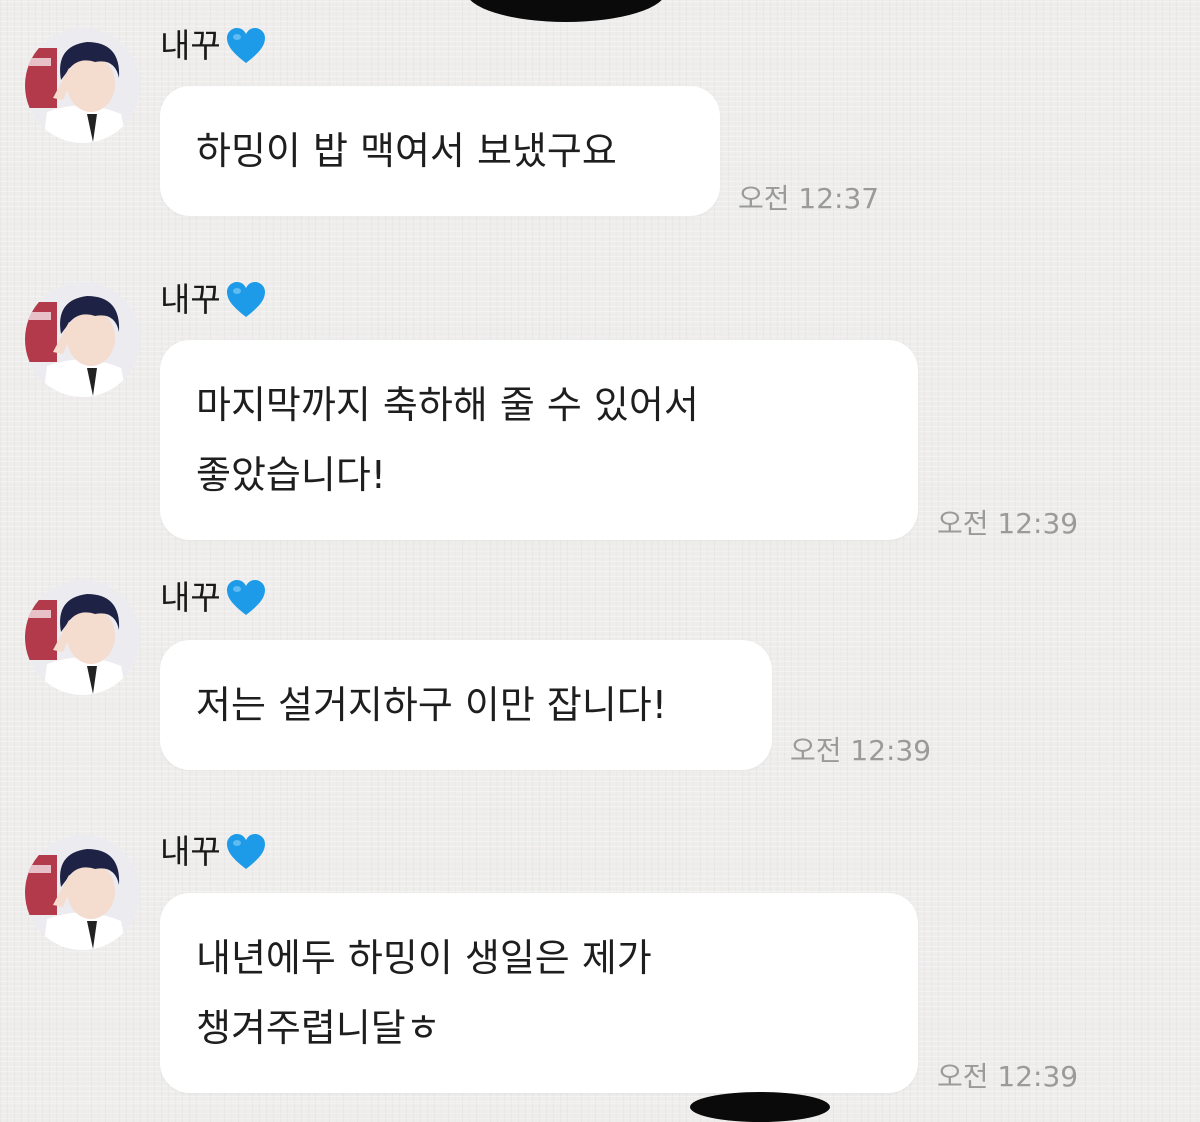 The height and width of the screenshot is (1122, 1200). What do you see at coordinates (566, 11) in the screenshot?
I see `top-dark-blob` at bounding box center [566, 11].